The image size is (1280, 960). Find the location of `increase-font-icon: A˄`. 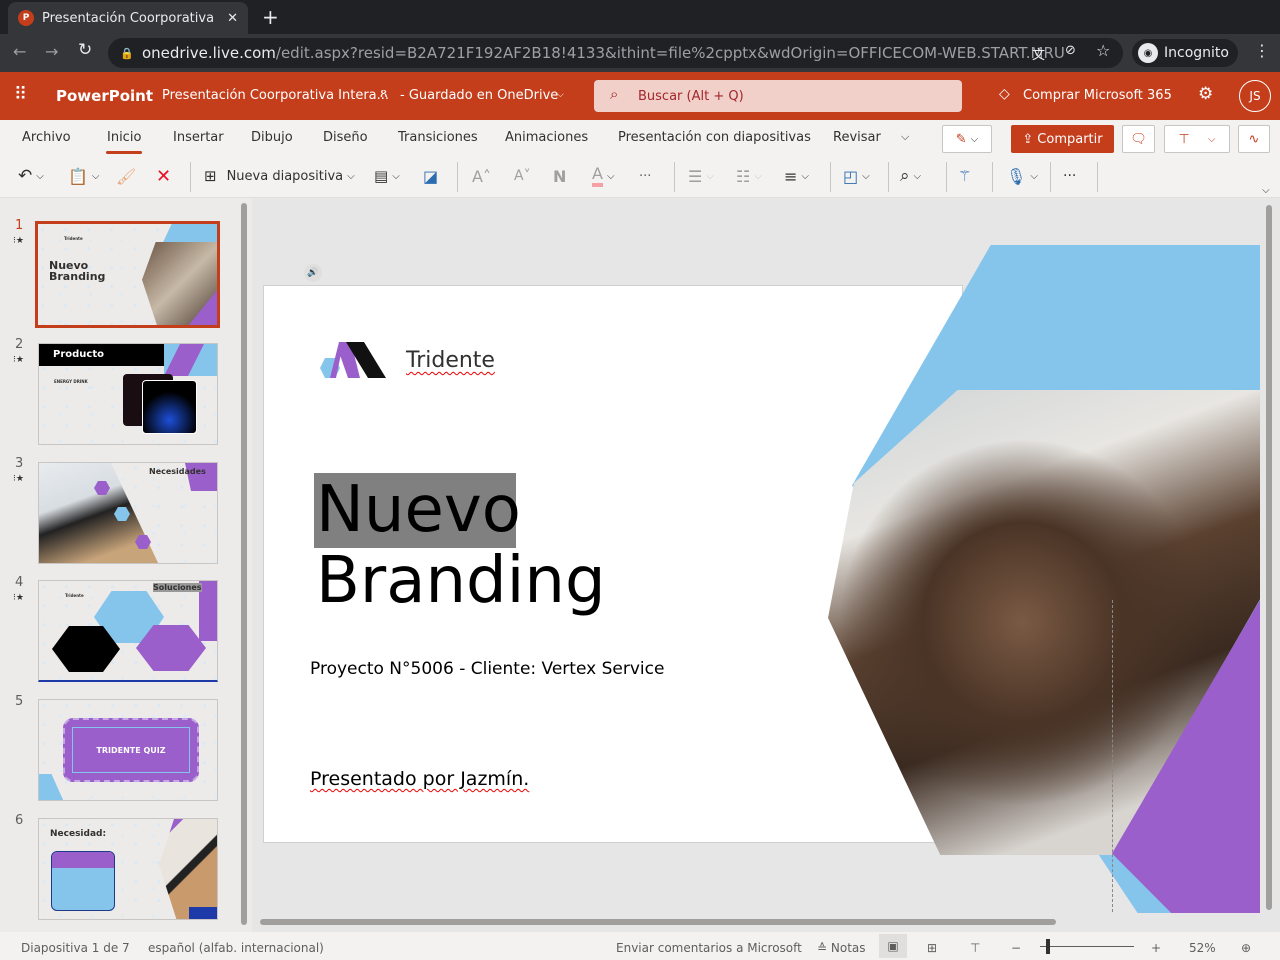

increase-font-icon: A˄ is located at coordinates (481, 176).